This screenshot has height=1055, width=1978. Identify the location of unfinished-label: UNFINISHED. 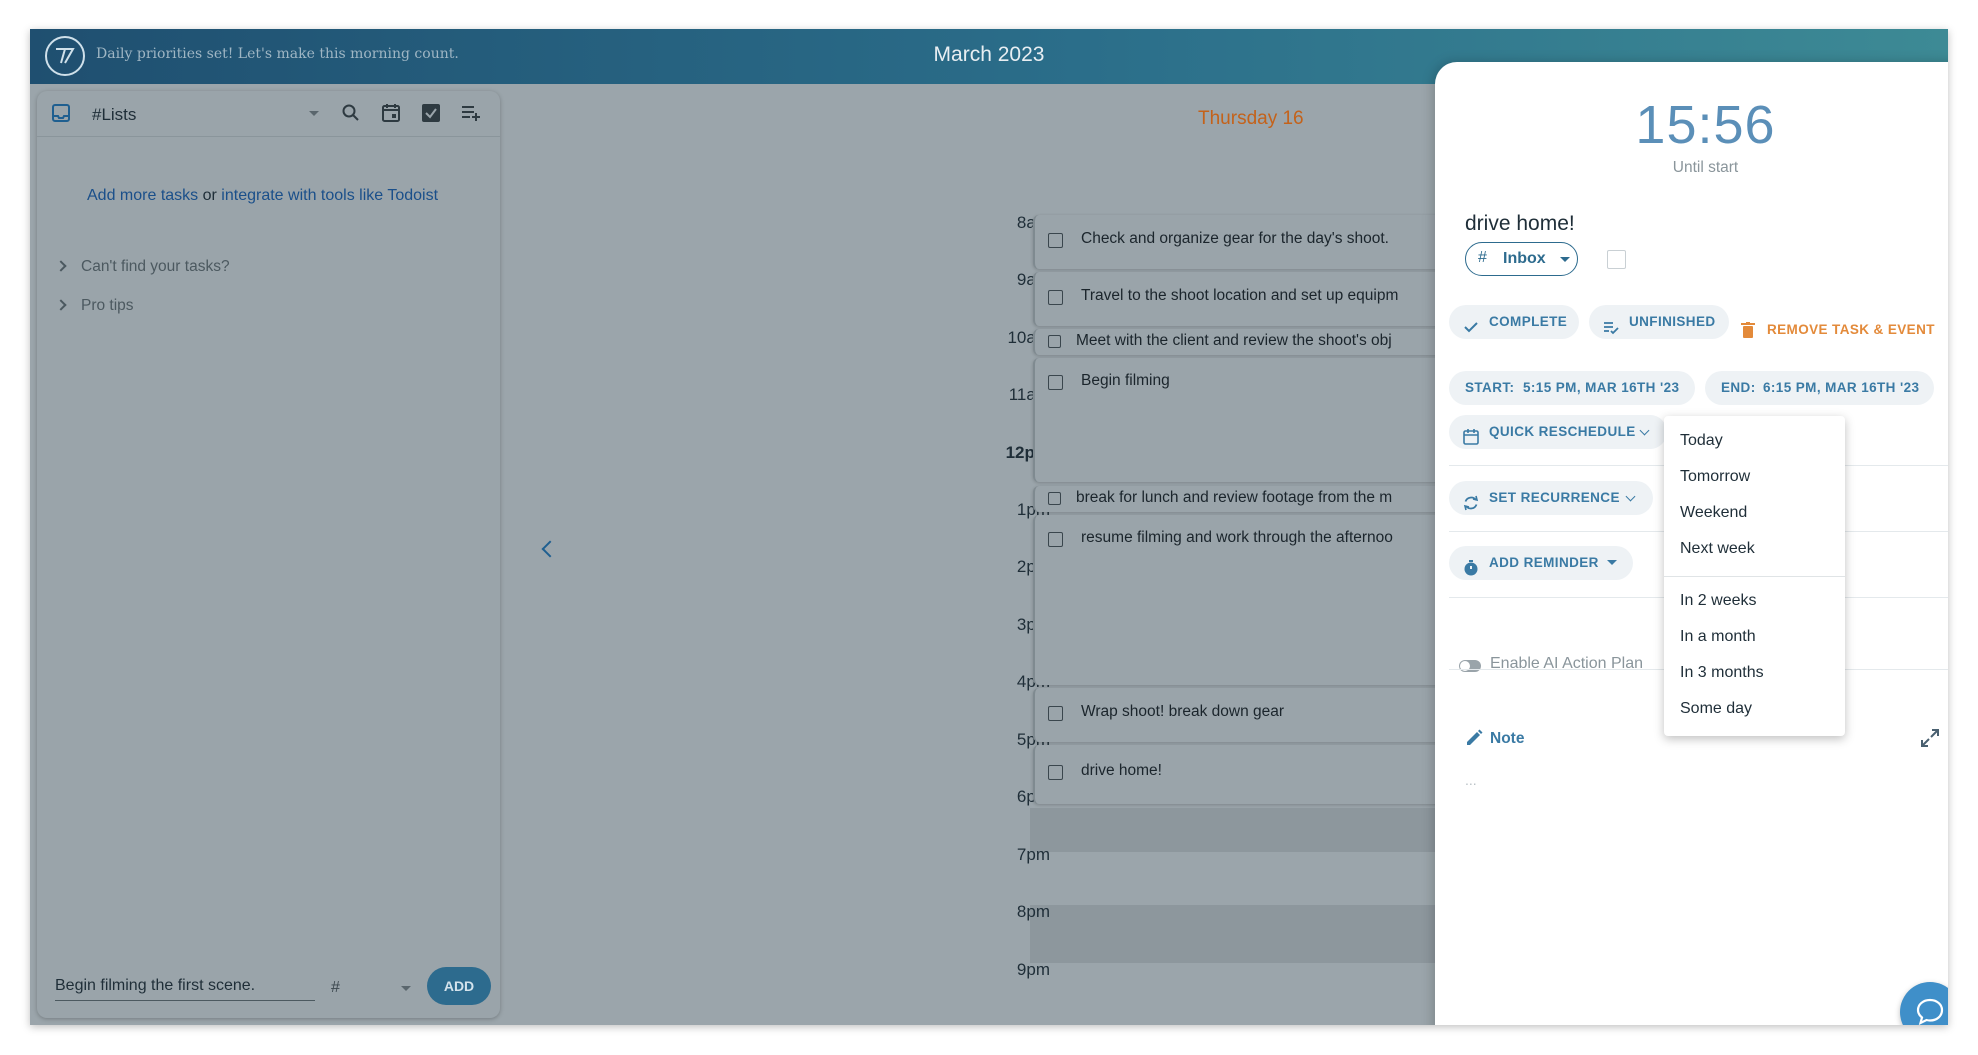
(1672, 321).